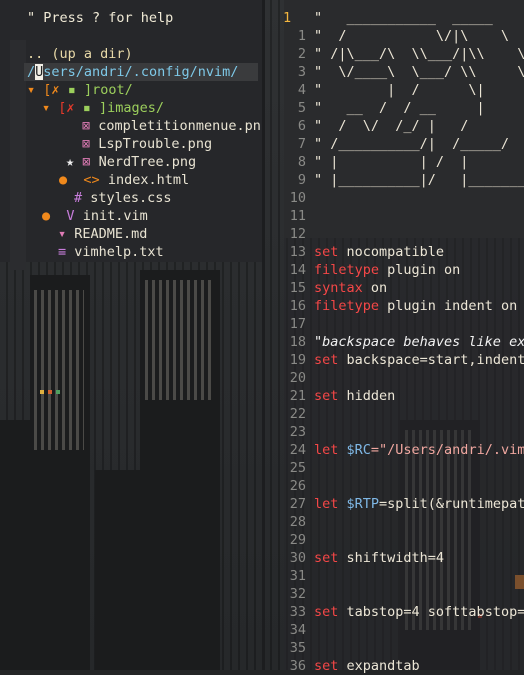  I want to click on code-line: filetype plugin on, so click(387, 270).